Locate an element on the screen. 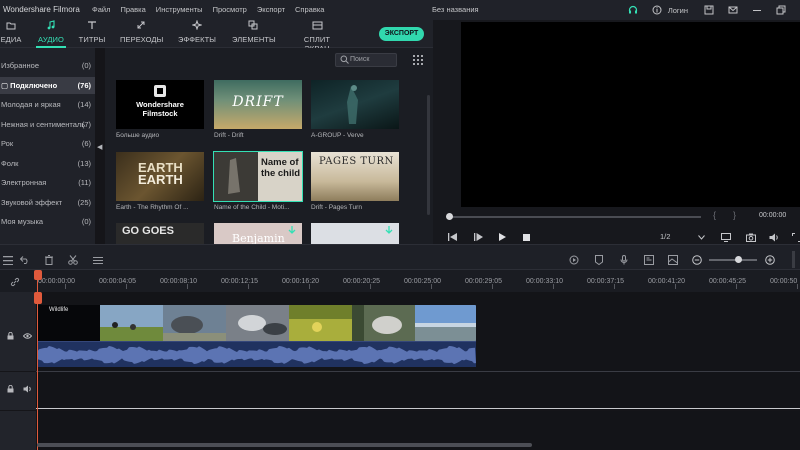 The height and width of the screenshot is (450, 800). login-link: Логин is located at coordinates (678, 10).